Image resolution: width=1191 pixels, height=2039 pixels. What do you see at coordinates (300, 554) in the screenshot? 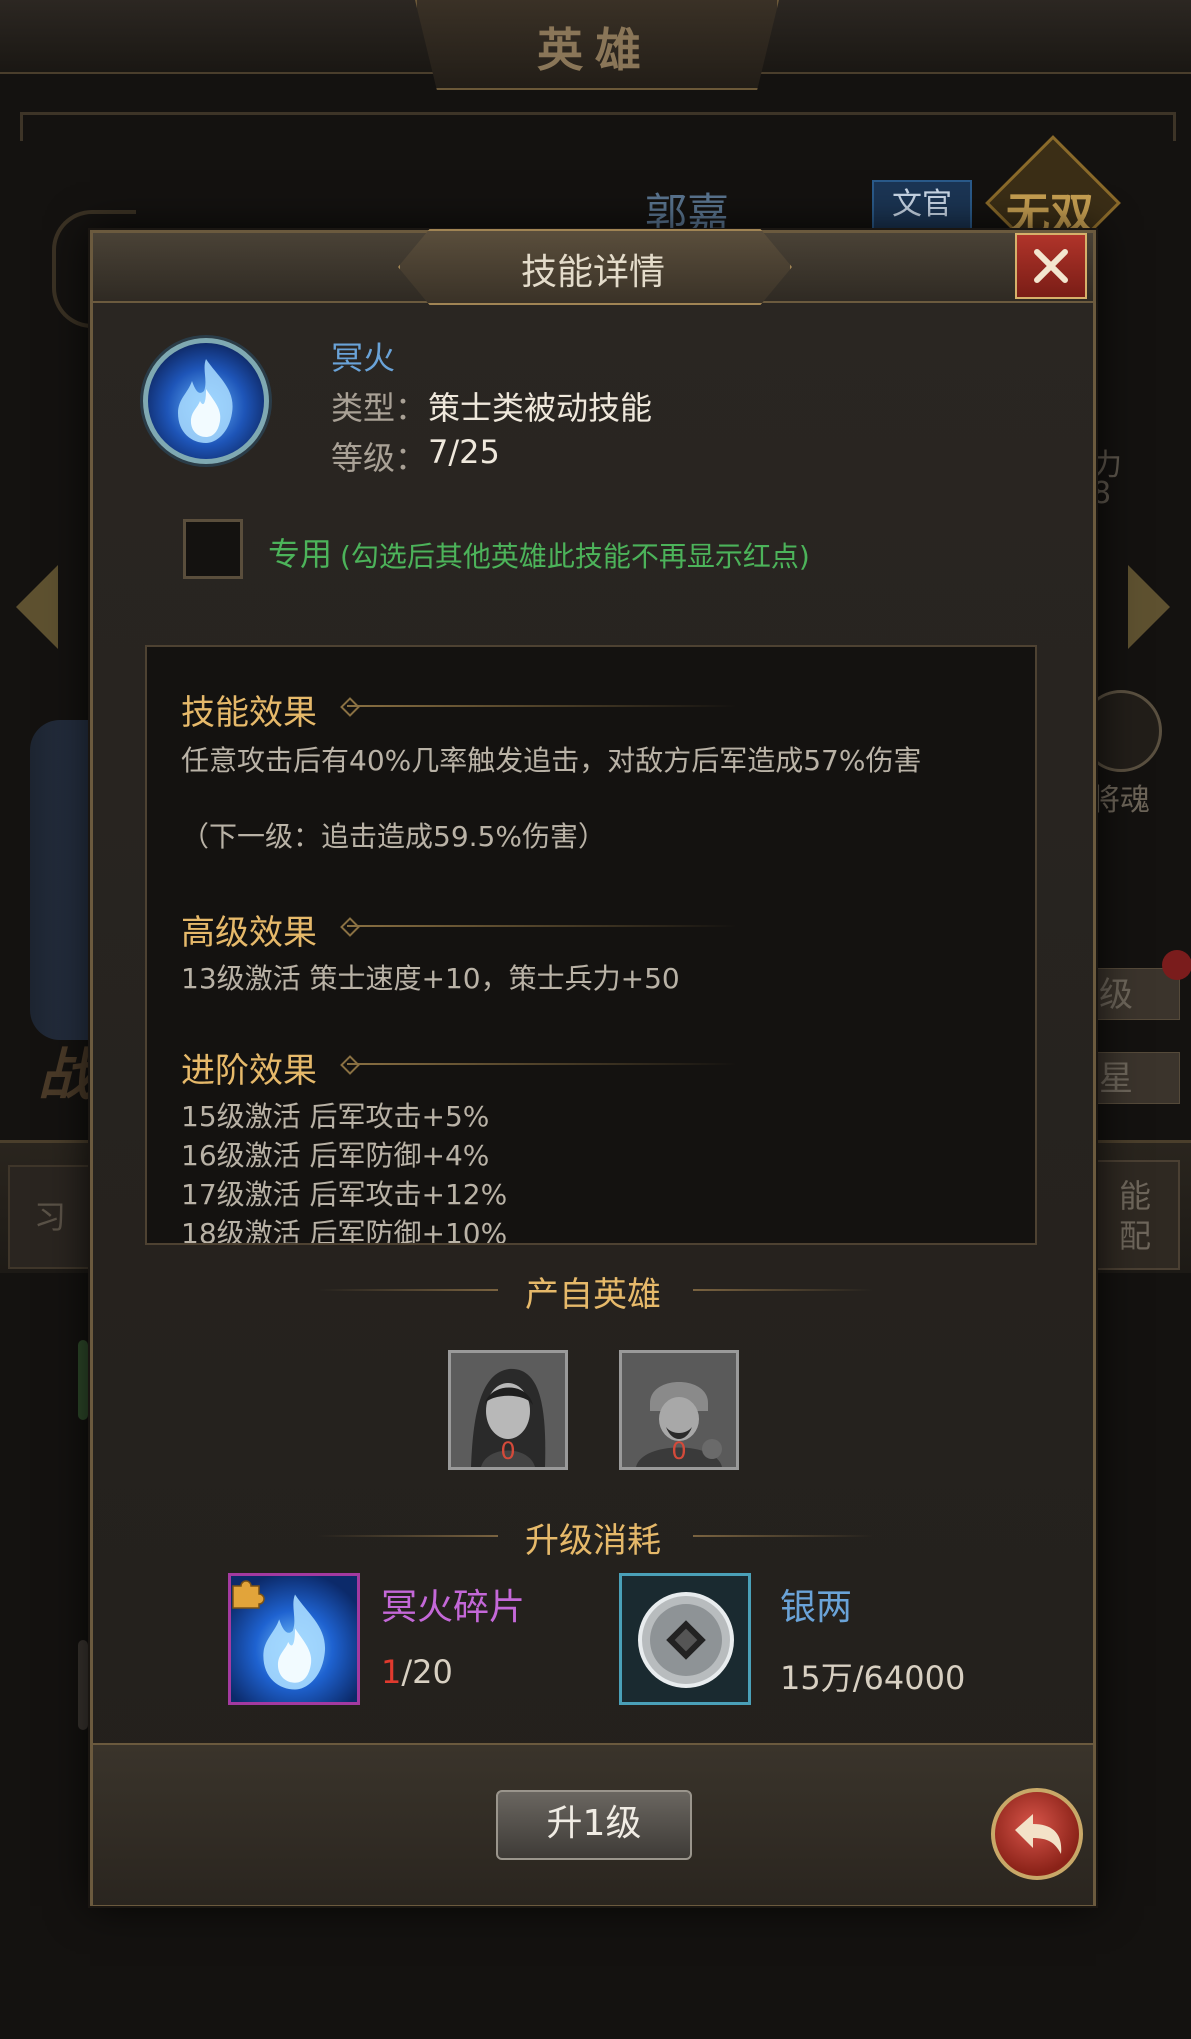
I see `exclusive-label: 专用` at bounding box center [300, 554].